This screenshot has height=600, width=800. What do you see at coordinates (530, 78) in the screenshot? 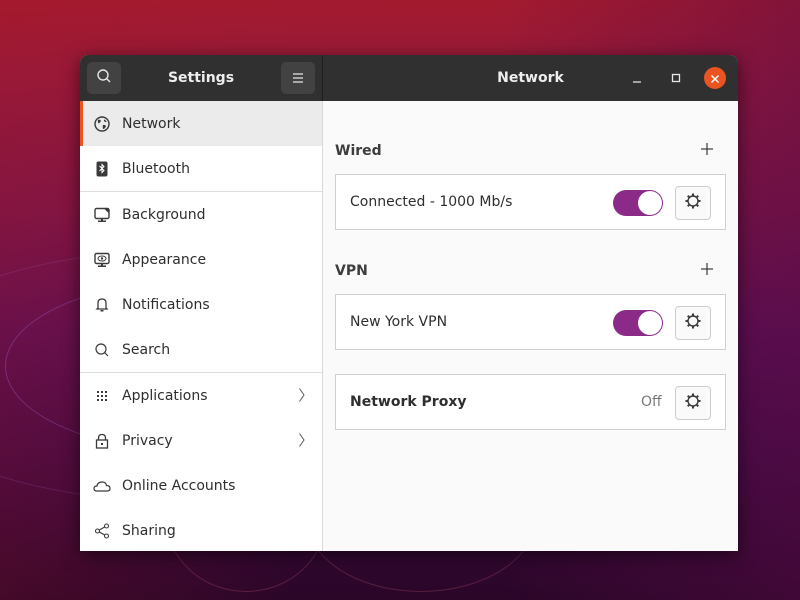
I see `panel-header: Network` at bounding box center [530, 78].